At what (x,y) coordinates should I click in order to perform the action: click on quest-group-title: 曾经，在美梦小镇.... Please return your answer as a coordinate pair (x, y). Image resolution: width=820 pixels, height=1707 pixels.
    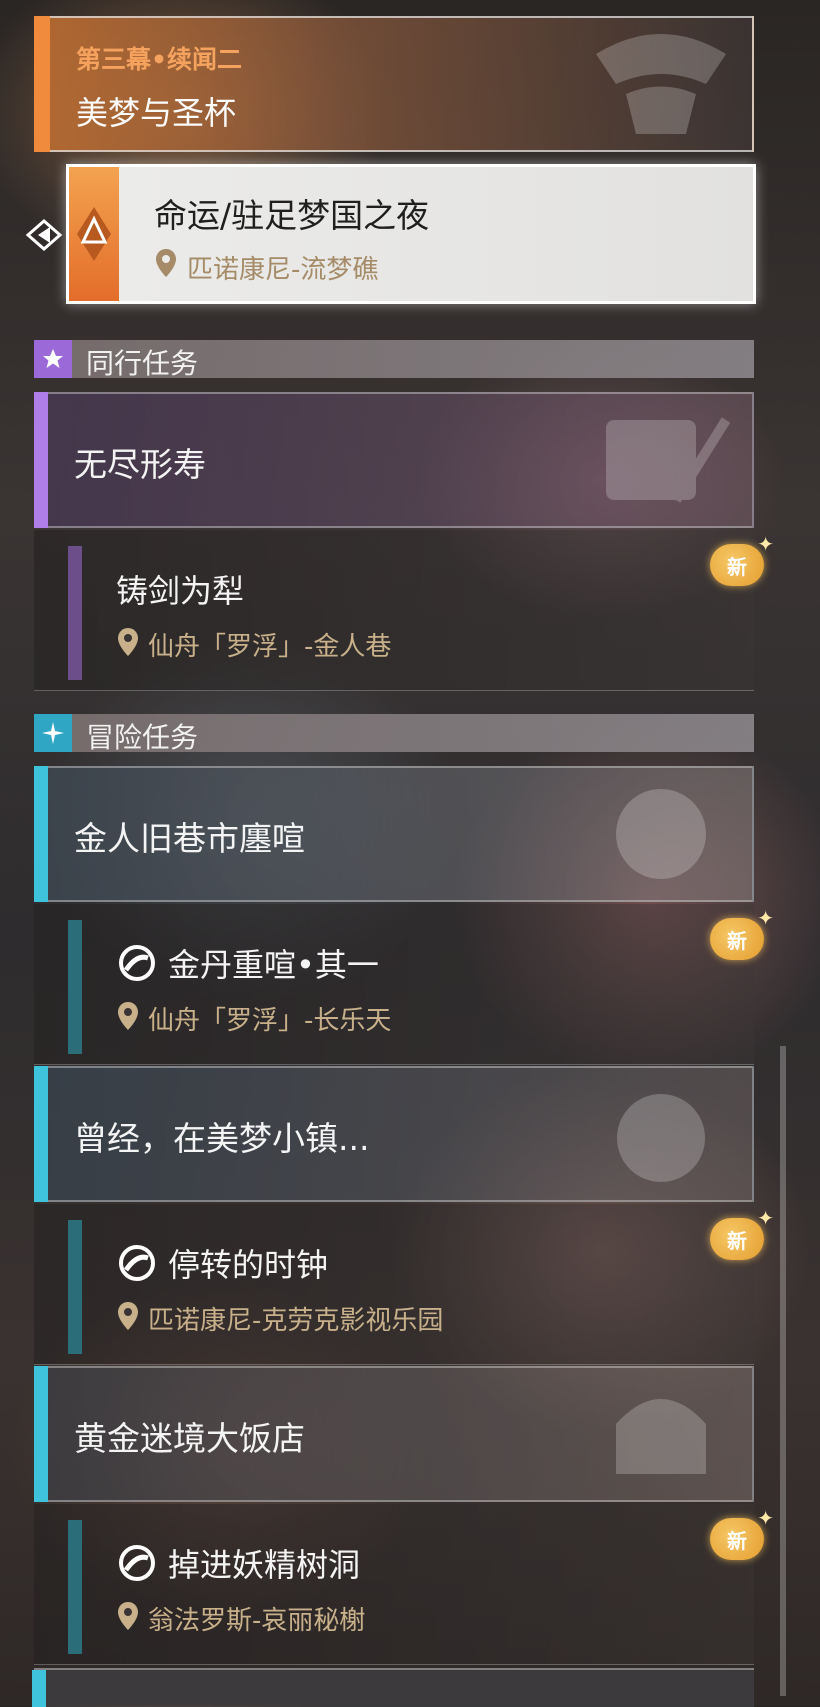
    Looking at the image, I should click on (222, 1138).